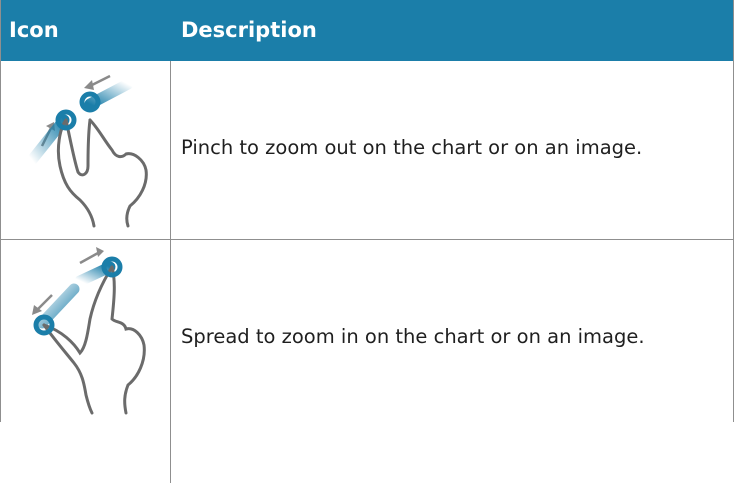  Describe the element at coordinates (170, 272) in the screenshot. I see `column-divider` at that location.